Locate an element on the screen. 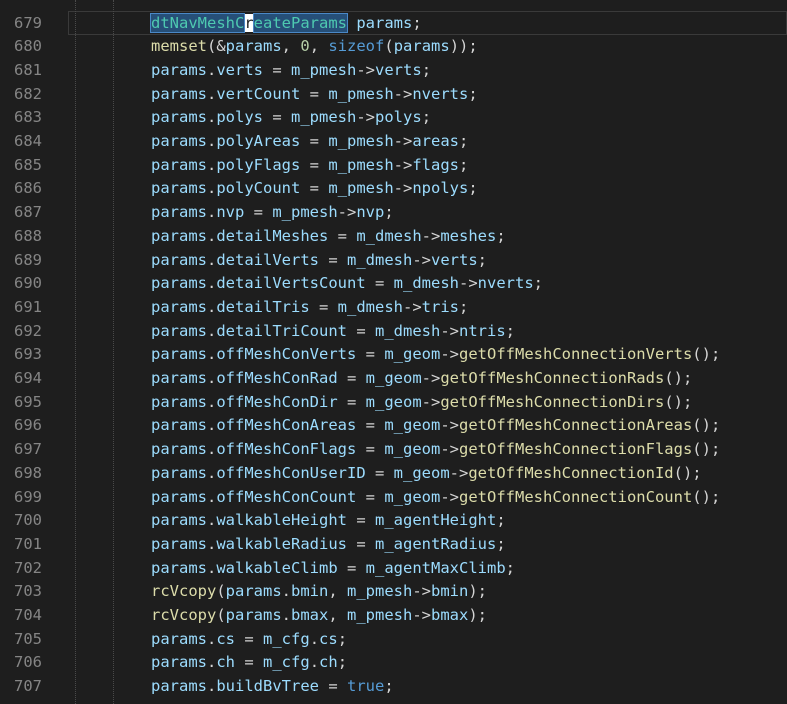 This screenshot has height=704, width=787. code-line: memset(&params, 0, sizeof(params)); is located at coordinates (314, 47).